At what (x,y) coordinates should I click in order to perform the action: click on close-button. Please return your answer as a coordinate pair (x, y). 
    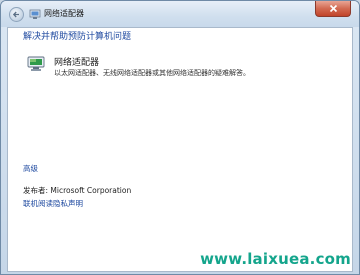
    Looking at the image, I should click on (333, 9).